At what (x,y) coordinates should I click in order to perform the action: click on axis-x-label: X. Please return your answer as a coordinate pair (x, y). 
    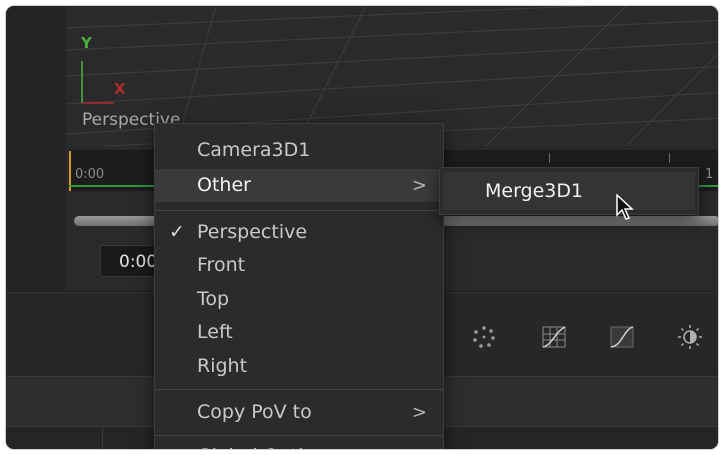
    Looking at the image, I should click on (120, 89).